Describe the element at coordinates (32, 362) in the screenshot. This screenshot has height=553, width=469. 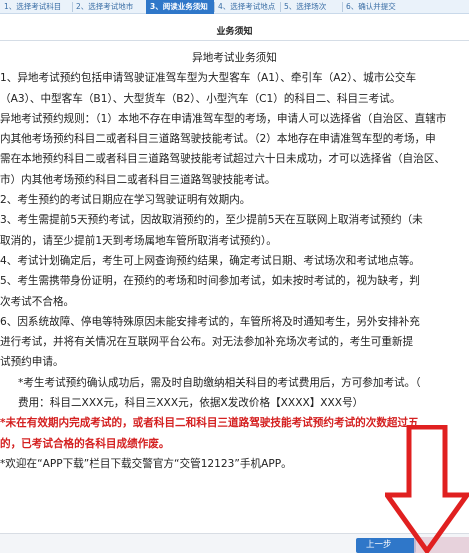
I see `notice-line: 试预约申请。` at that location.